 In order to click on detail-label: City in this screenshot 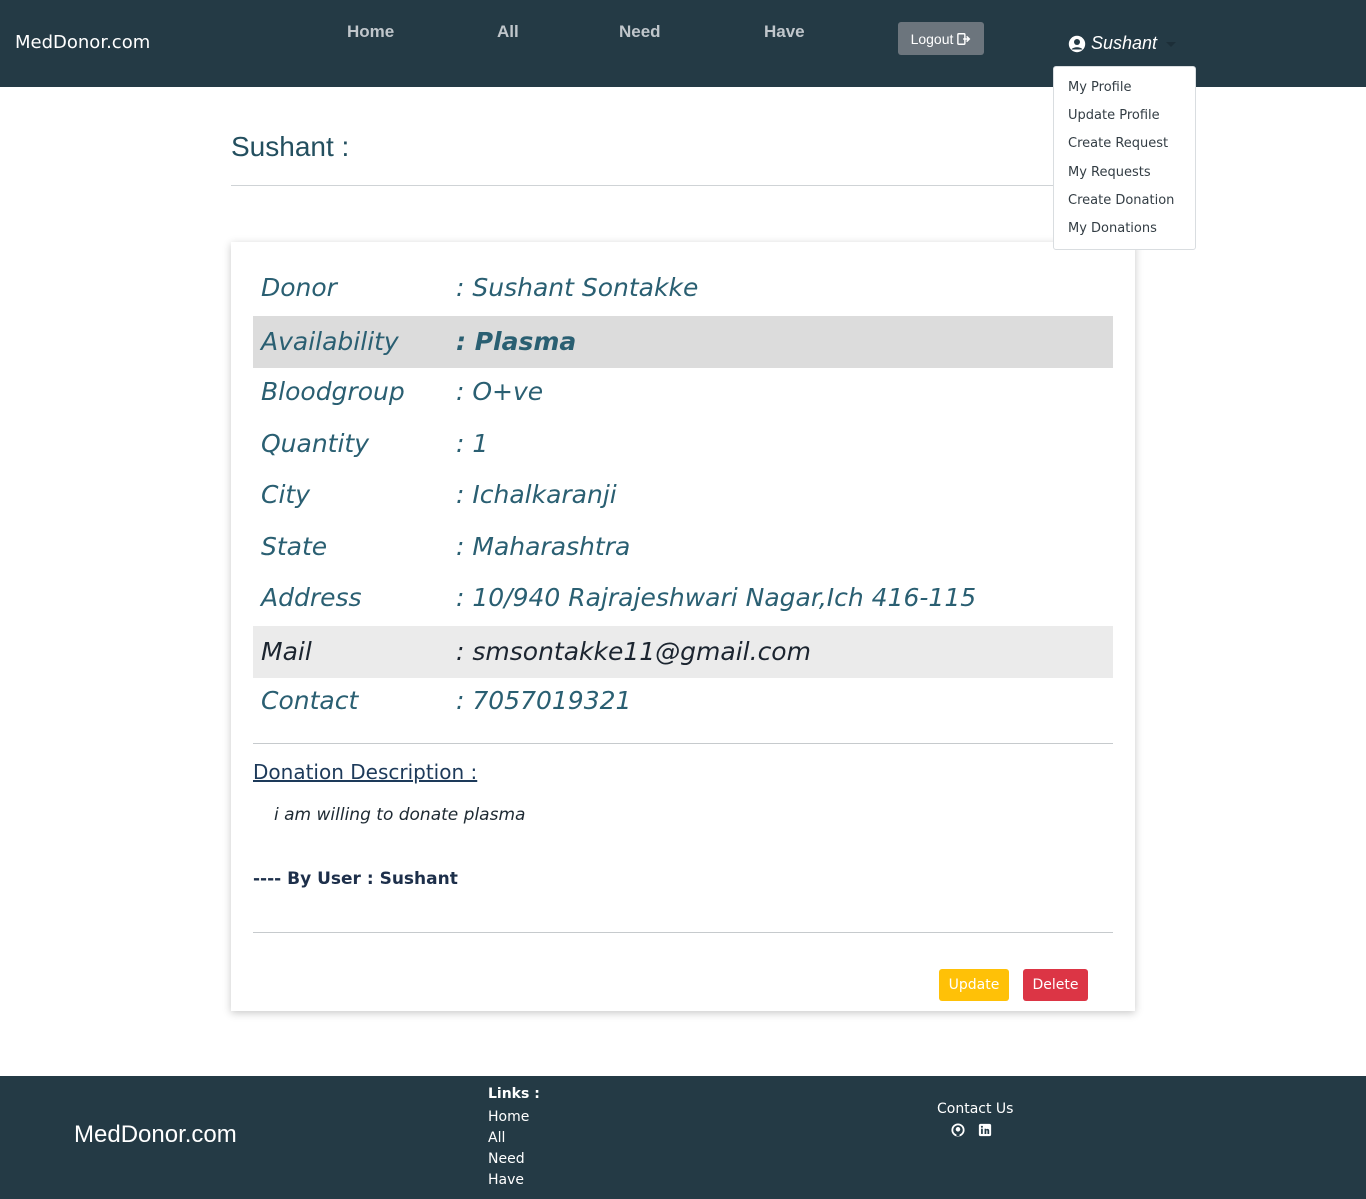, I will do `click(285, 495)`.